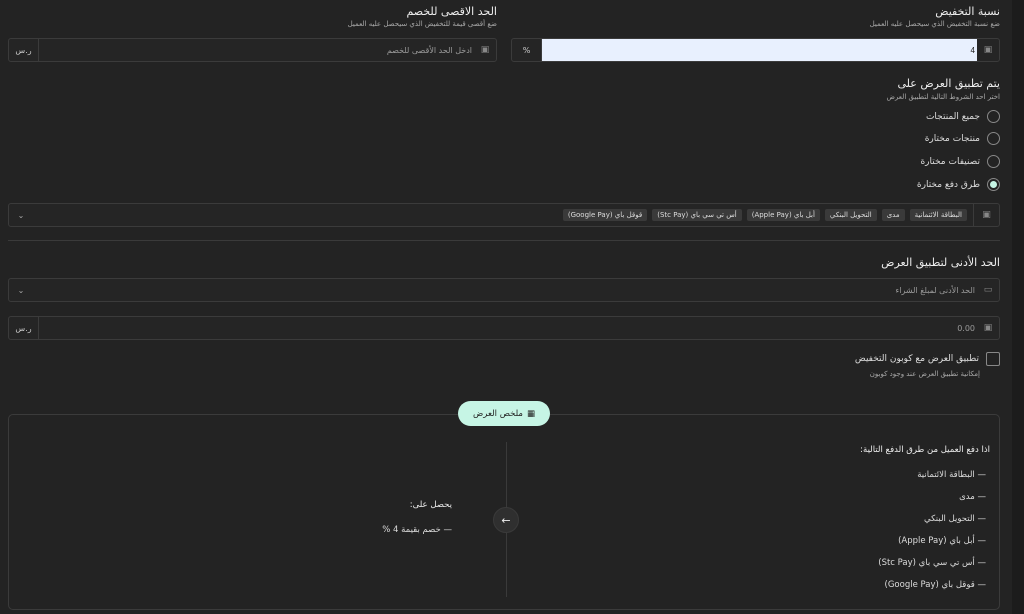  What do you see at coordinates (256, 50) in the screenshot?
I see `max-discount-placeholder: ادخل الحد الأقصى للخصم` at bounding box center [256, 50].